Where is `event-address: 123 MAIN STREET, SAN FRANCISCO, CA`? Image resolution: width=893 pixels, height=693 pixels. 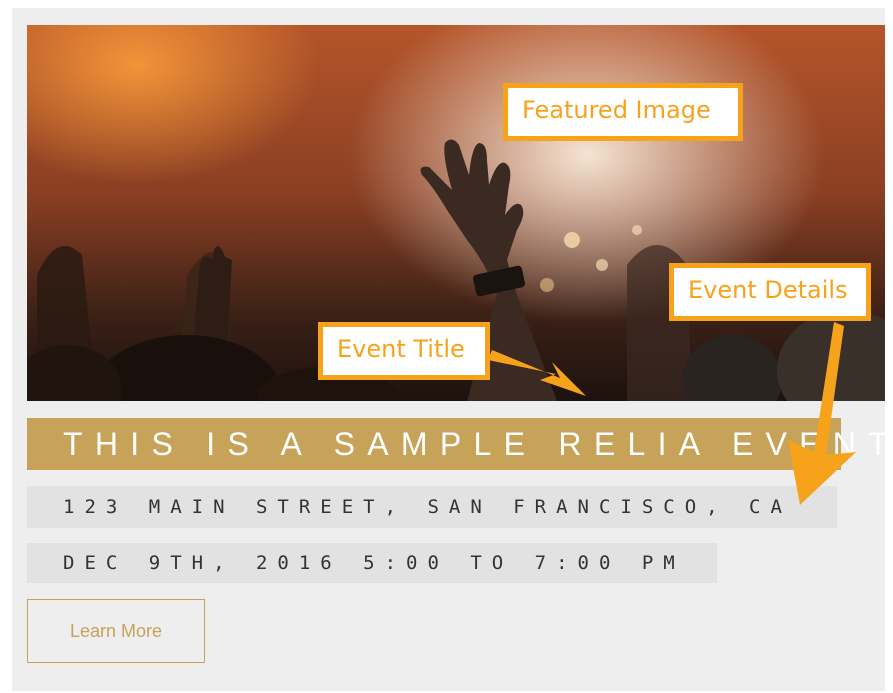
event-address: 123 MAIN STREET, SAN FRANCISCO, CA is located at coordinates (427, 507).